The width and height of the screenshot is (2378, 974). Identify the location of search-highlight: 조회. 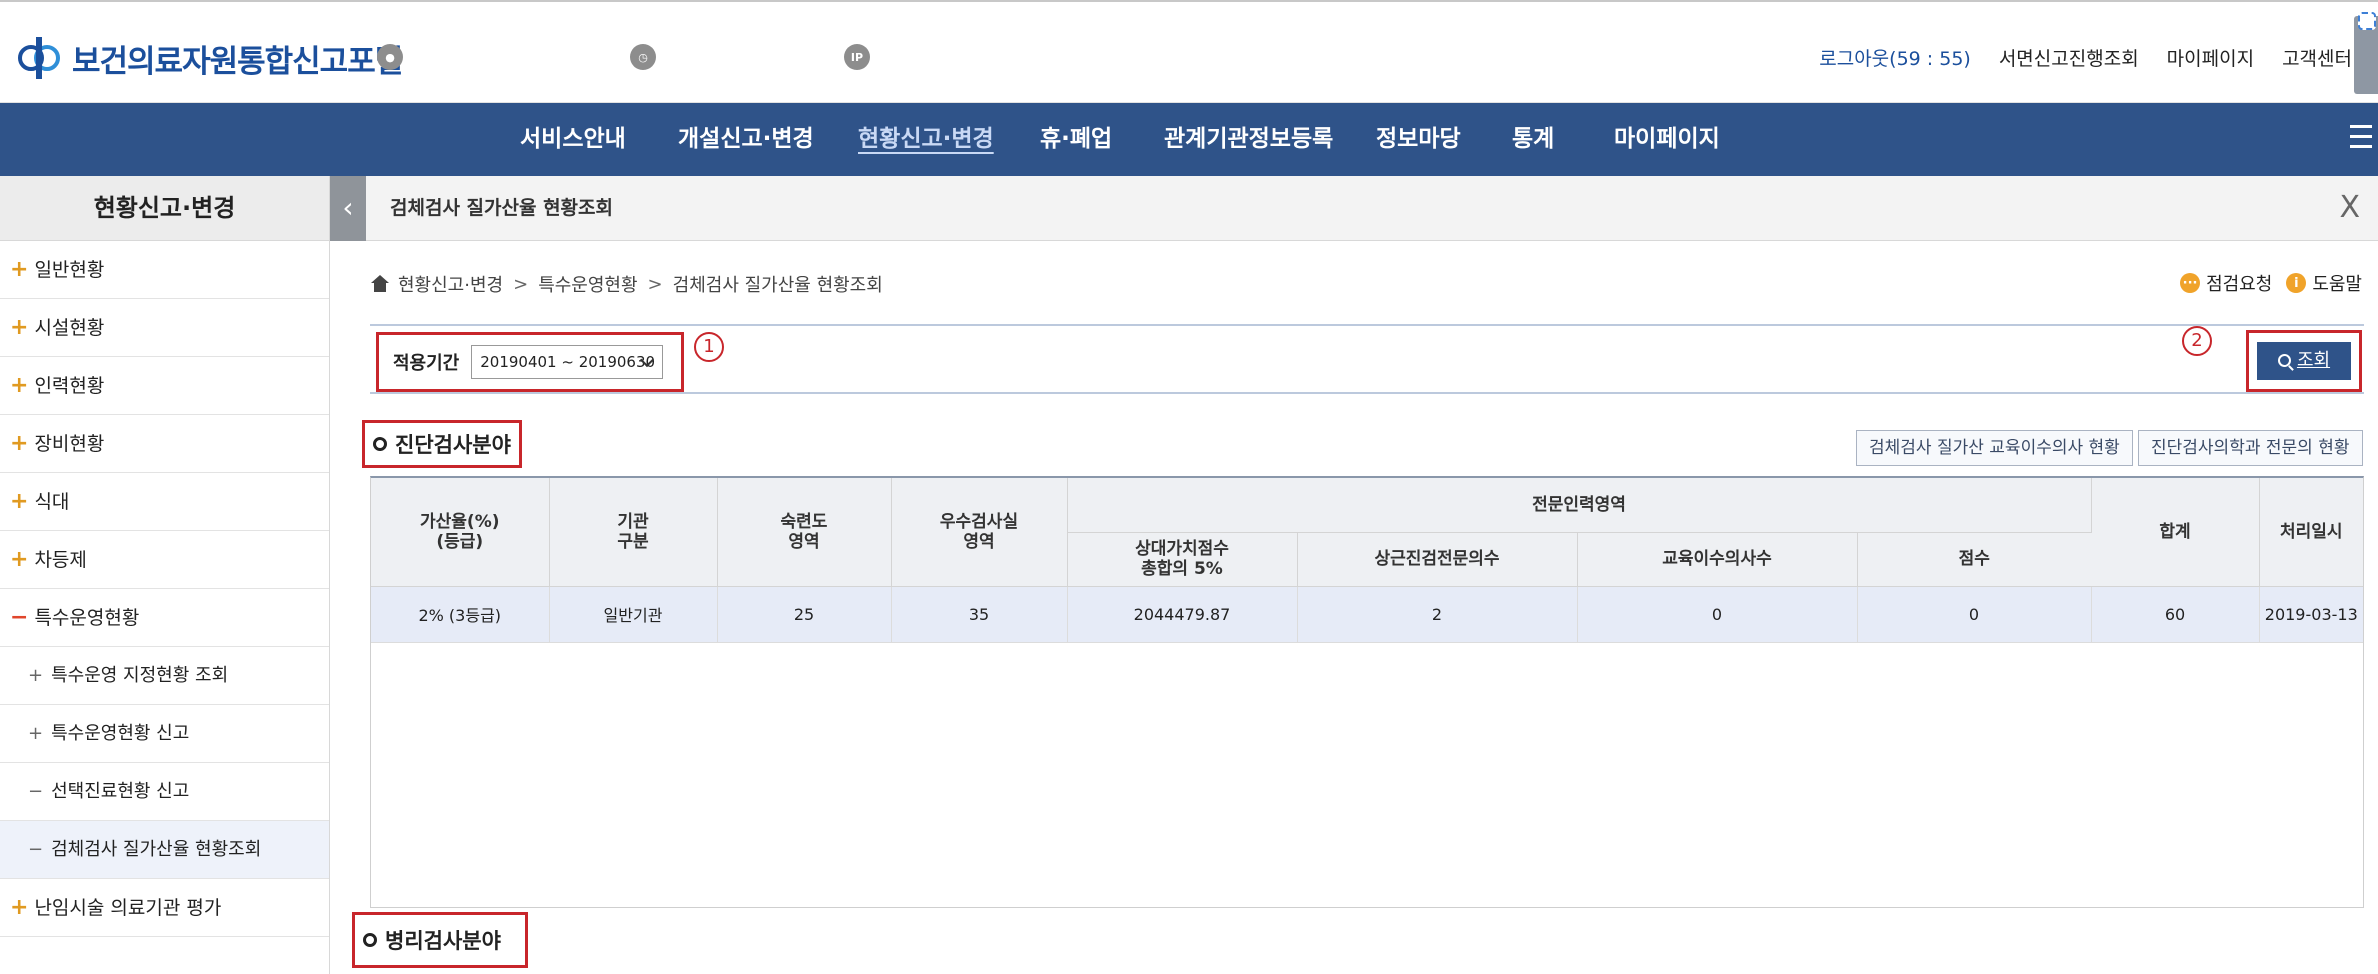
(2304, 361).